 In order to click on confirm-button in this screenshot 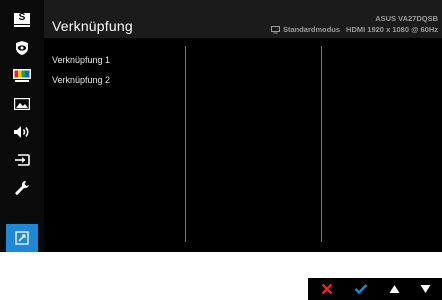, I will do `click(360, 289)`.